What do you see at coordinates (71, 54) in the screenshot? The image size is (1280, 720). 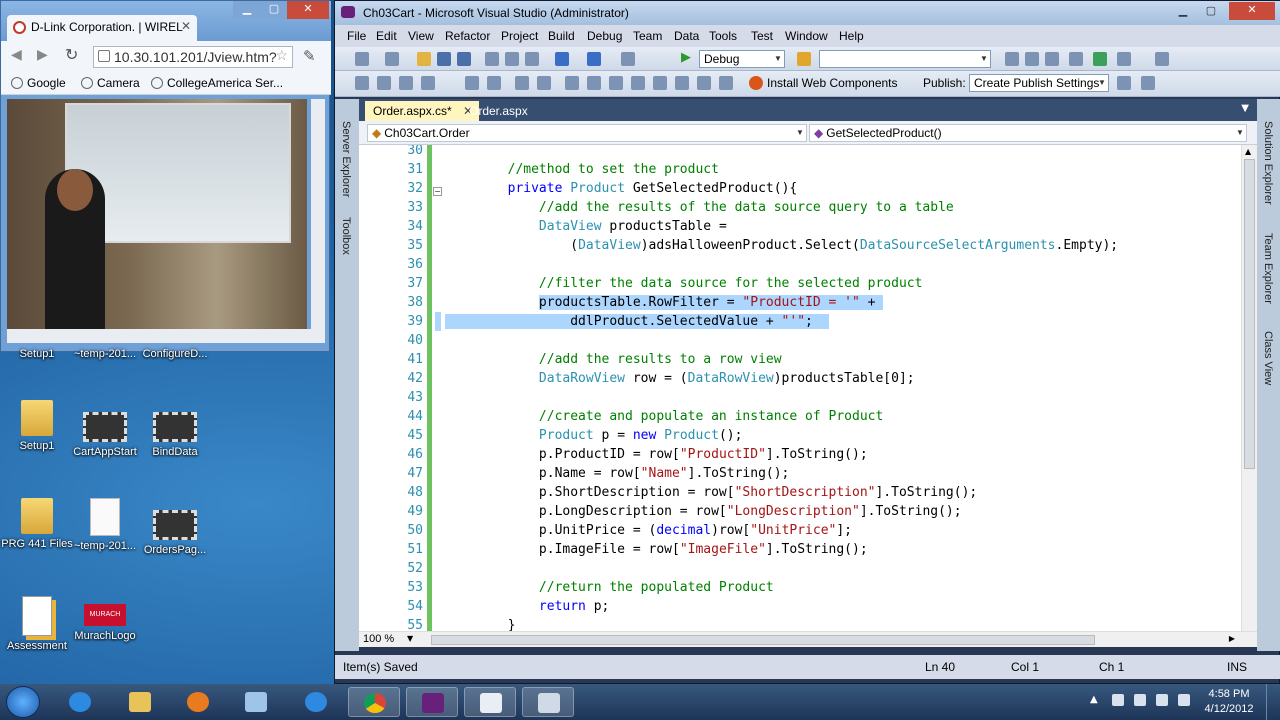 I see `reload-icon: ↻` at bounding box center [71, 54].